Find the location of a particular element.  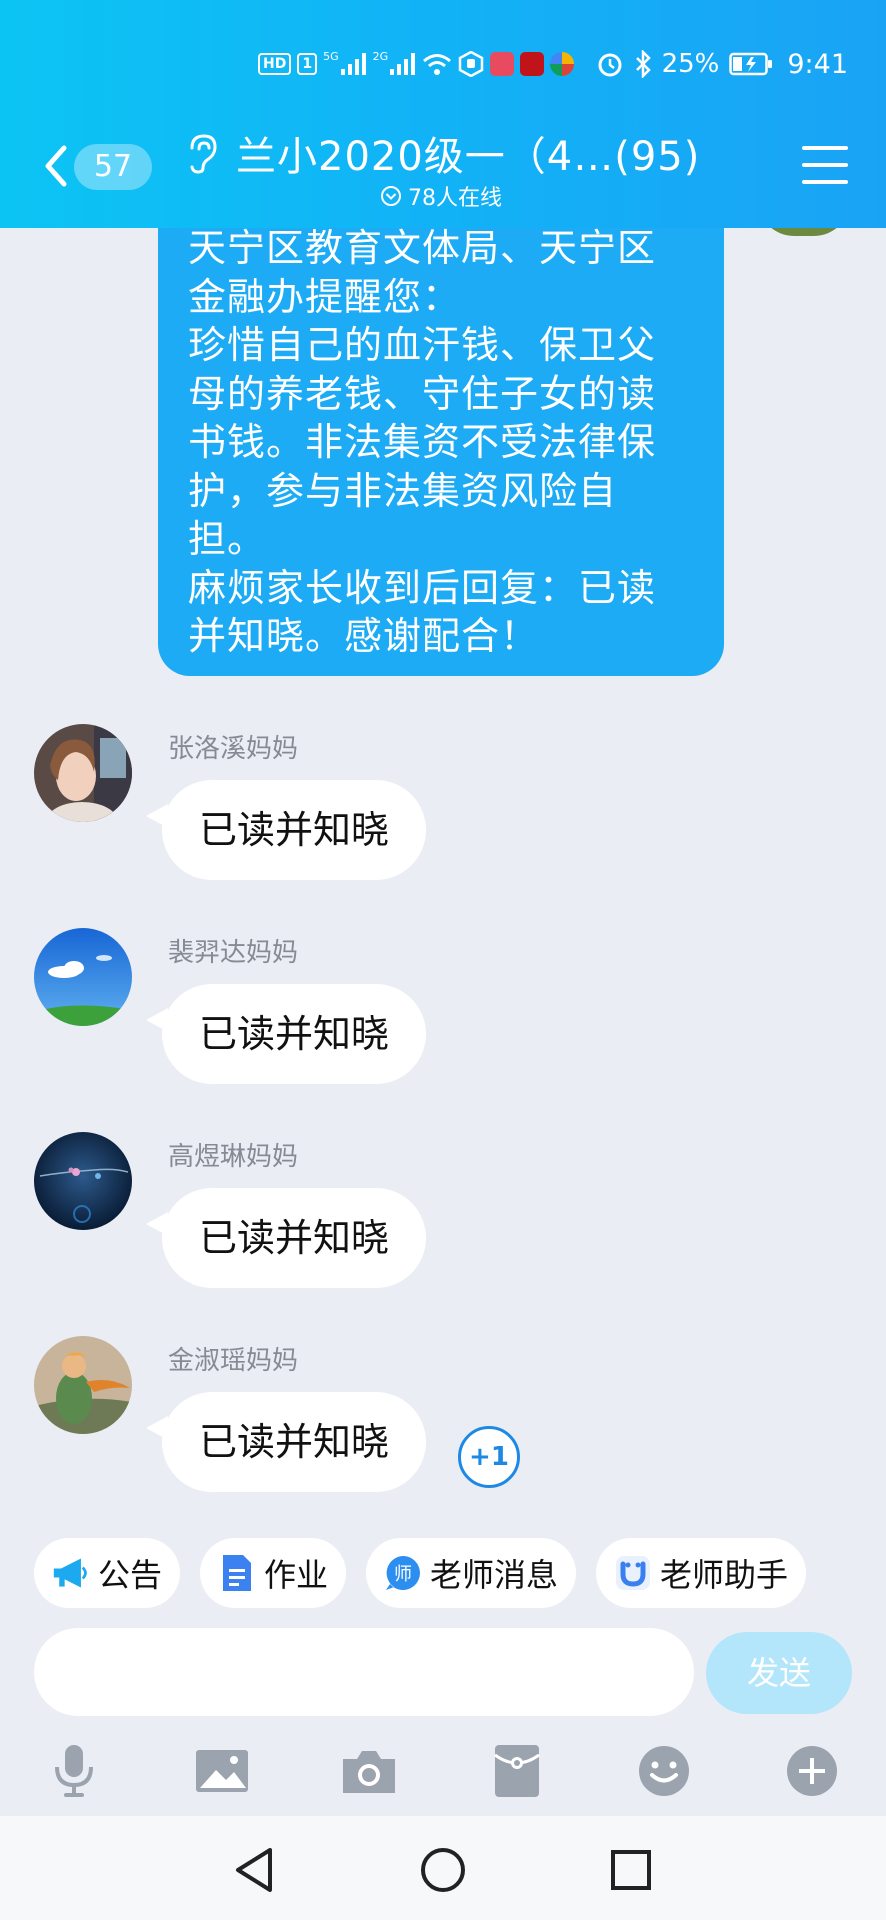

sender-name: 裴羿达妈妈 is located at coordinates (233, 953).